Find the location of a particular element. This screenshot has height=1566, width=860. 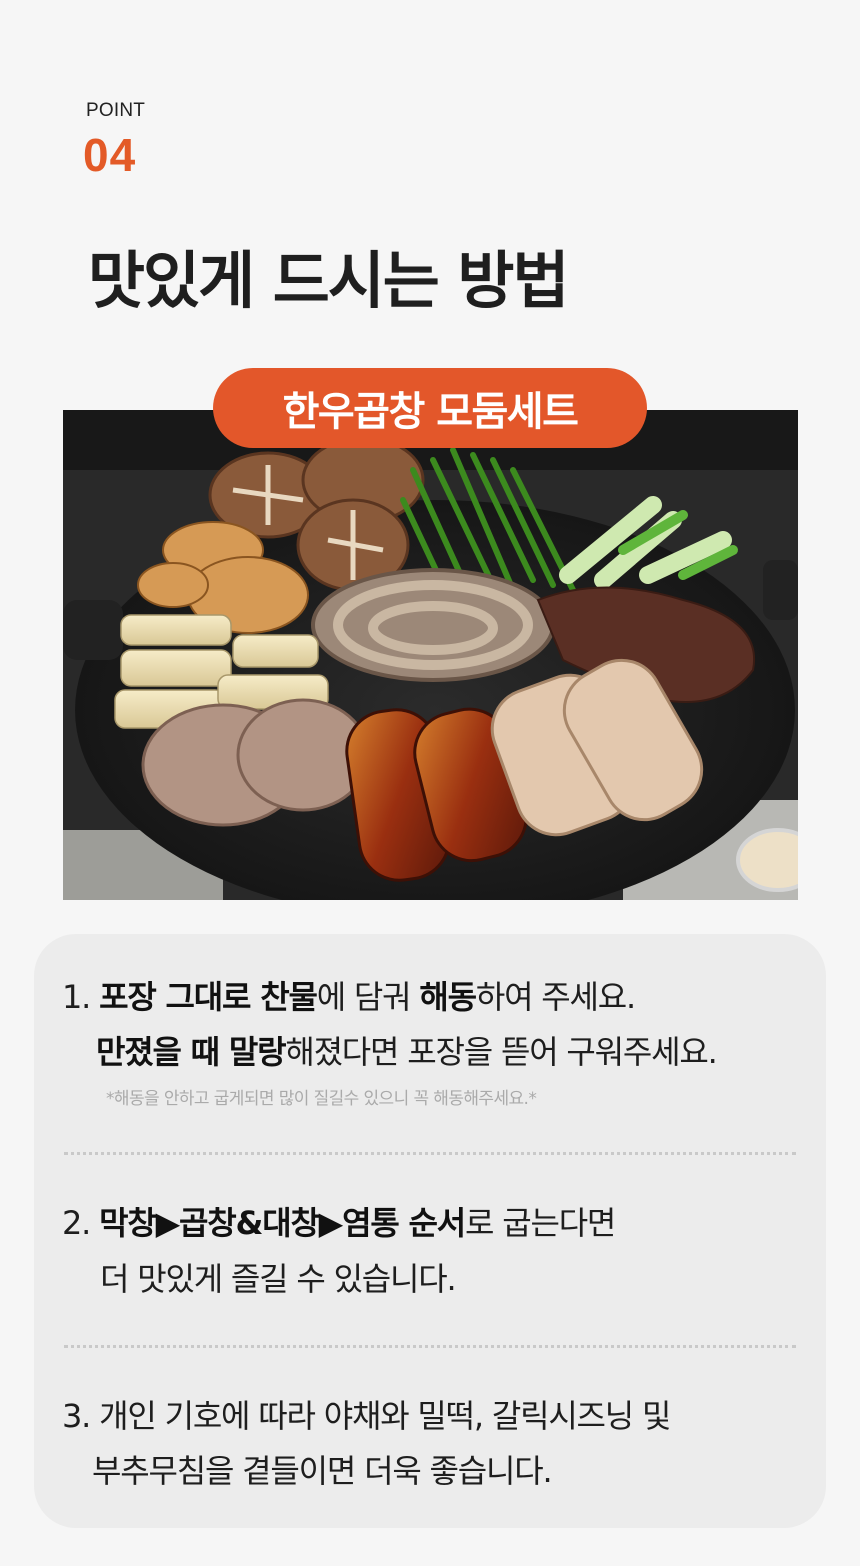

step-1-line-2: 만졌을 때 말랑해졌다면 포장을 뜯어 구워주세요. is located at coordinates (407, 1052).